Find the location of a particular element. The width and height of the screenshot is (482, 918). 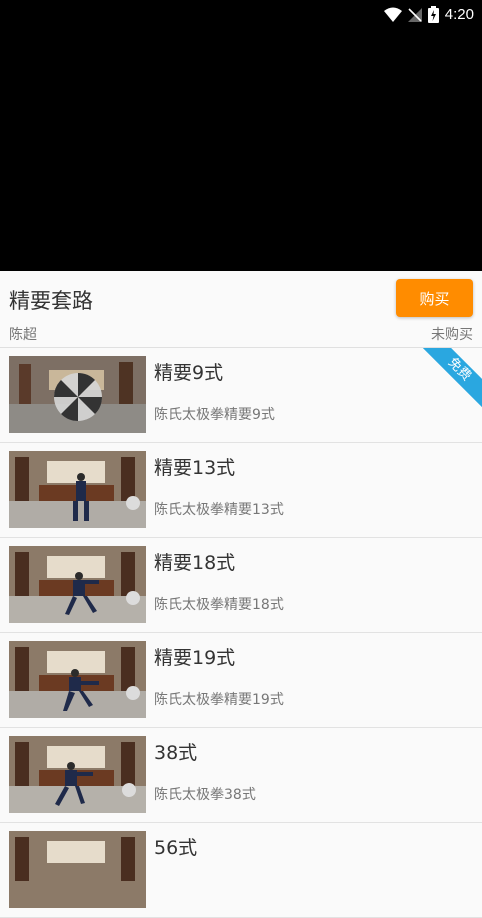

free-badge: 免费 is located at coordinates (452, 378).